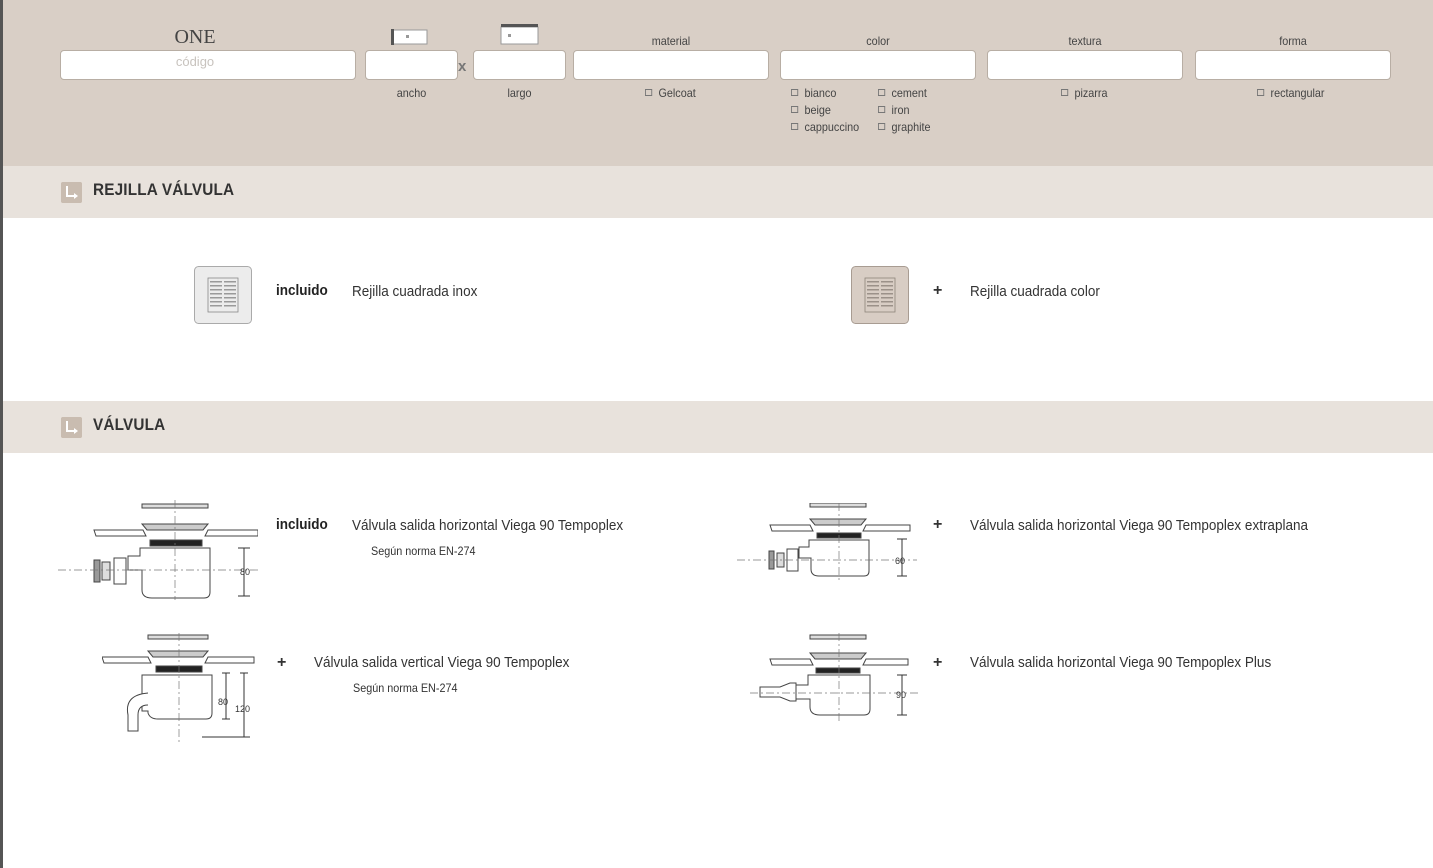  Describe the element at coordinates (519, 93) in the screenshot. I see `length-label: largo` at that location.